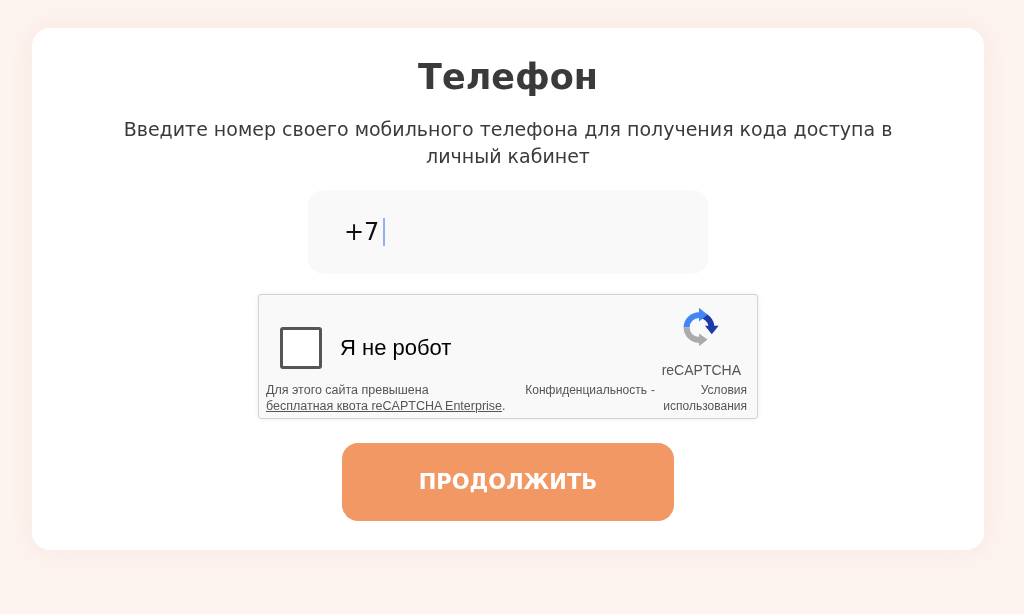 The image size is (1024, 614). Describe the element at coordinates (386, 398) in the screenshot. I see `quota-notice: Для этого сайта превышена бесплатная квота reCAPTCHA Enterprise.` at that location.